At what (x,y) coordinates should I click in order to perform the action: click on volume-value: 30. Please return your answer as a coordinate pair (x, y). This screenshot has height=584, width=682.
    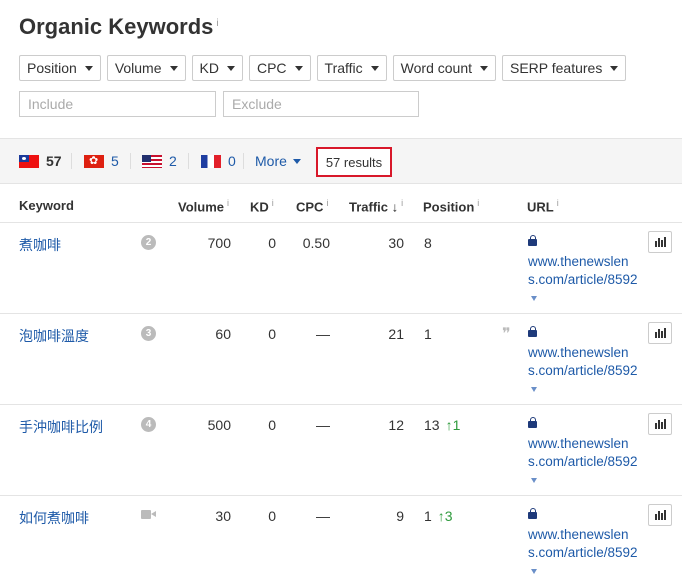
    Looking at the image, I should click on (223, 516).